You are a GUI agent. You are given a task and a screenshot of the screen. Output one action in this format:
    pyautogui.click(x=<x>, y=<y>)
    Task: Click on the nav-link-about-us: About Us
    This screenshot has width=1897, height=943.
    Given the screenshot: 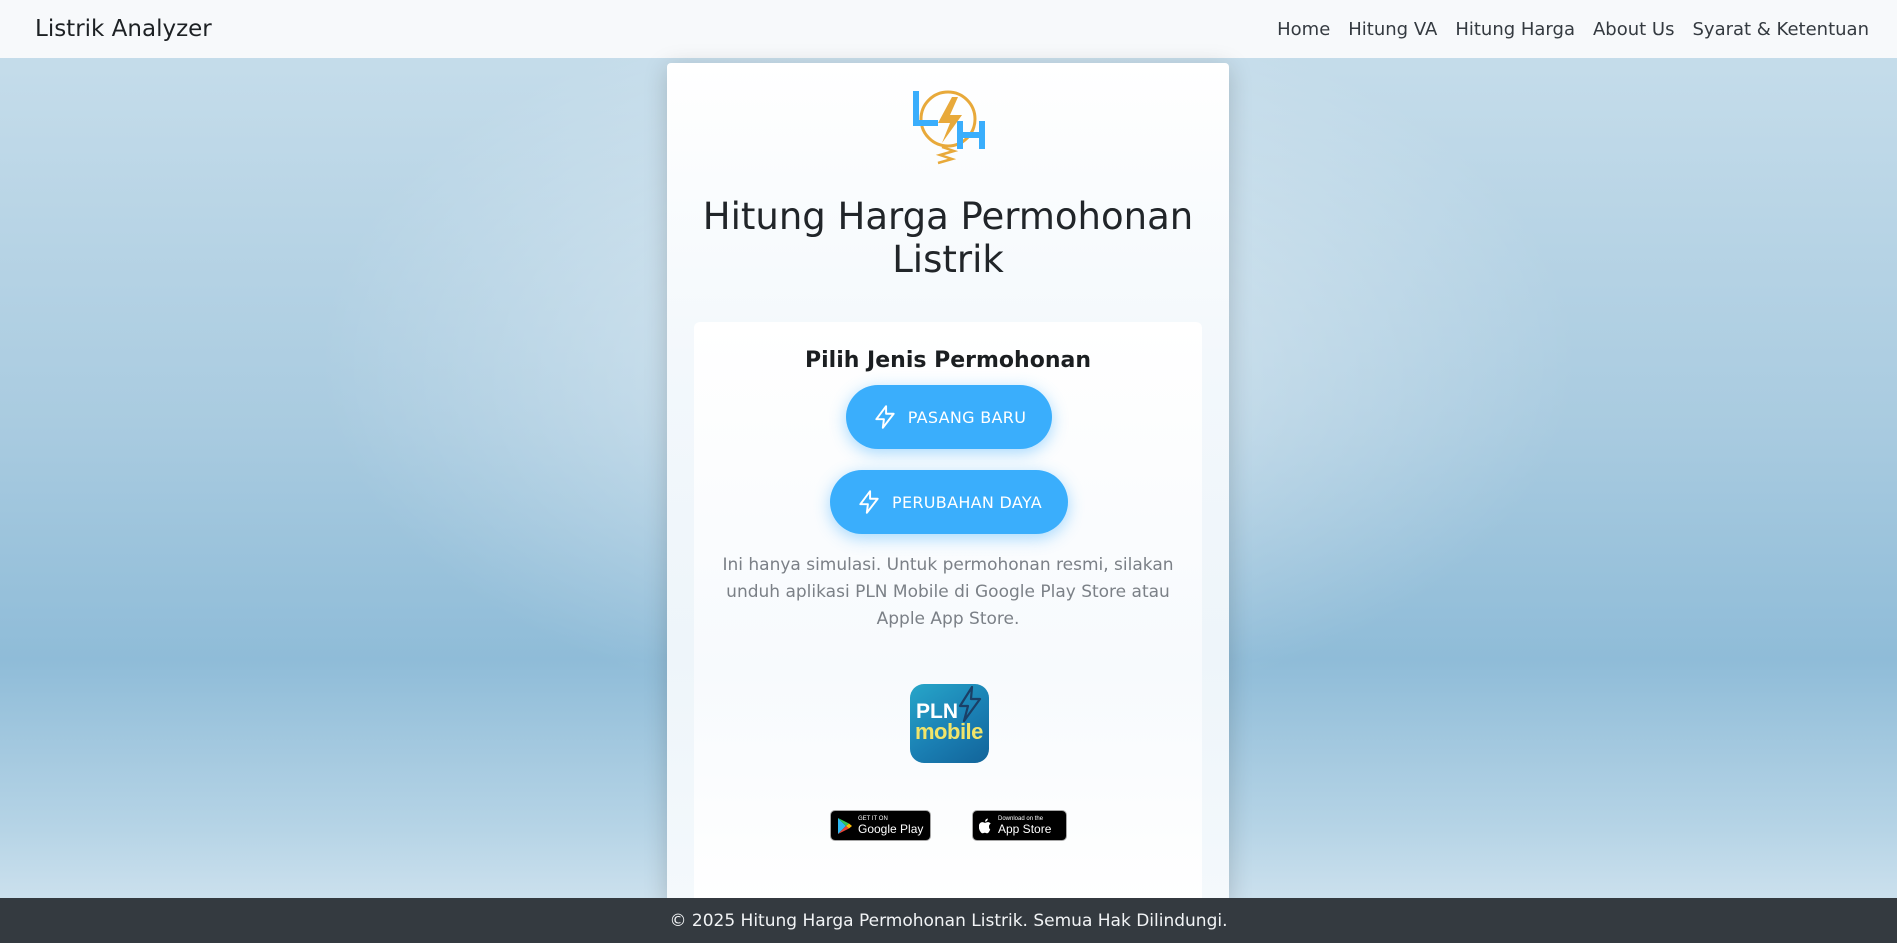 What is the action you would take?
    pyautogui.click(x=1634, y=29)
    